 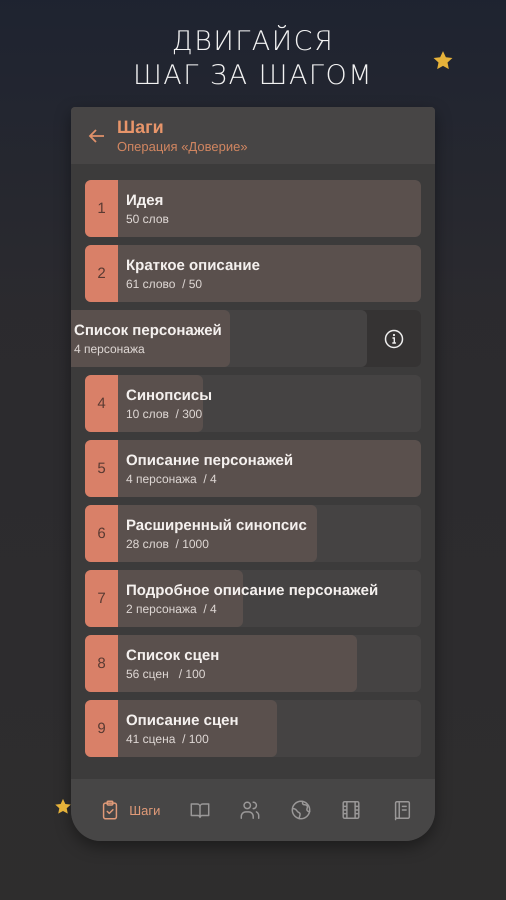 What do you see at coordinates (169, 395) in the screenshot?
I see `step-title: Синопсисы` at bounding box center [169, 395].